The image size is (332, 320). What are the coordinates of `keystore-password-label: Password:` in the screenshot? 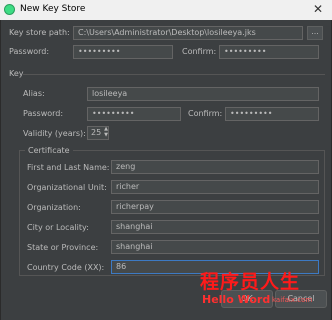 It's located at (29, 51).